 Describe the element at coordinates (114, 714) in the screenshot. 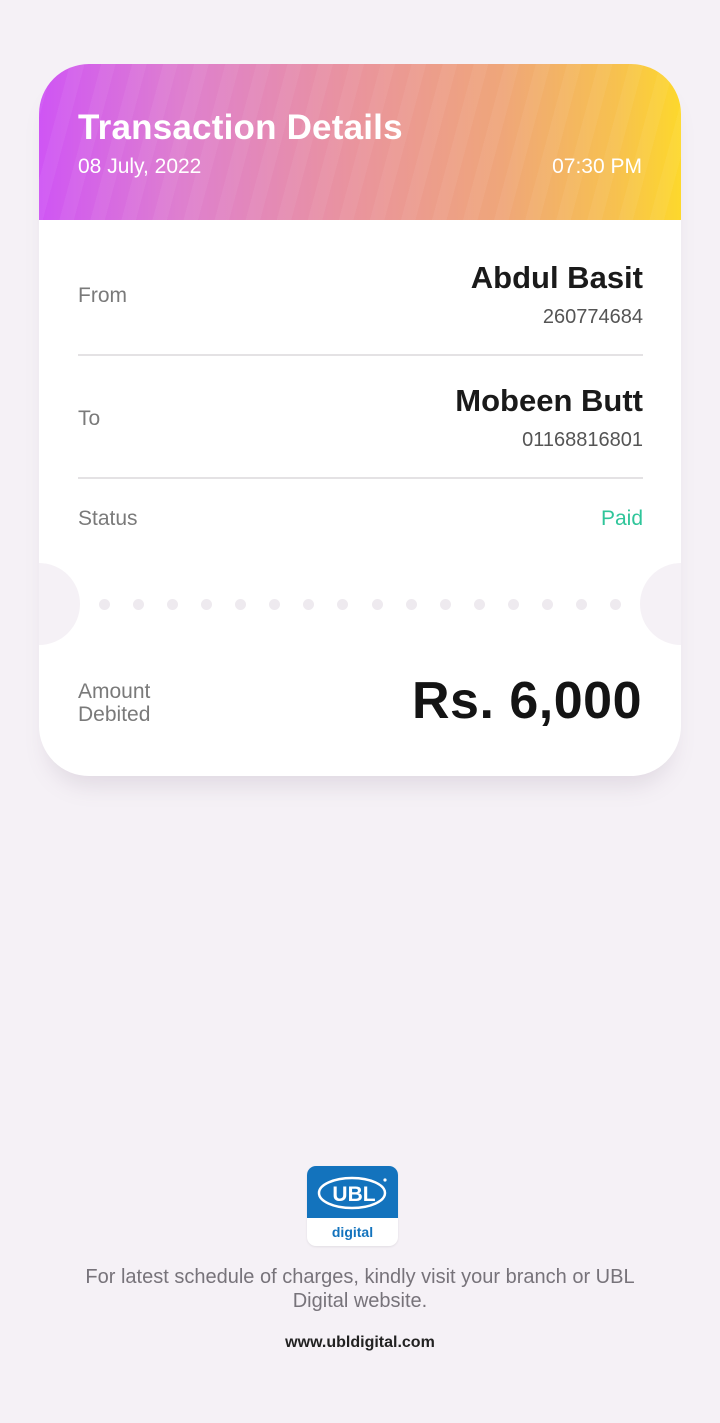

I see `amount-label-line: Debited` at that location.